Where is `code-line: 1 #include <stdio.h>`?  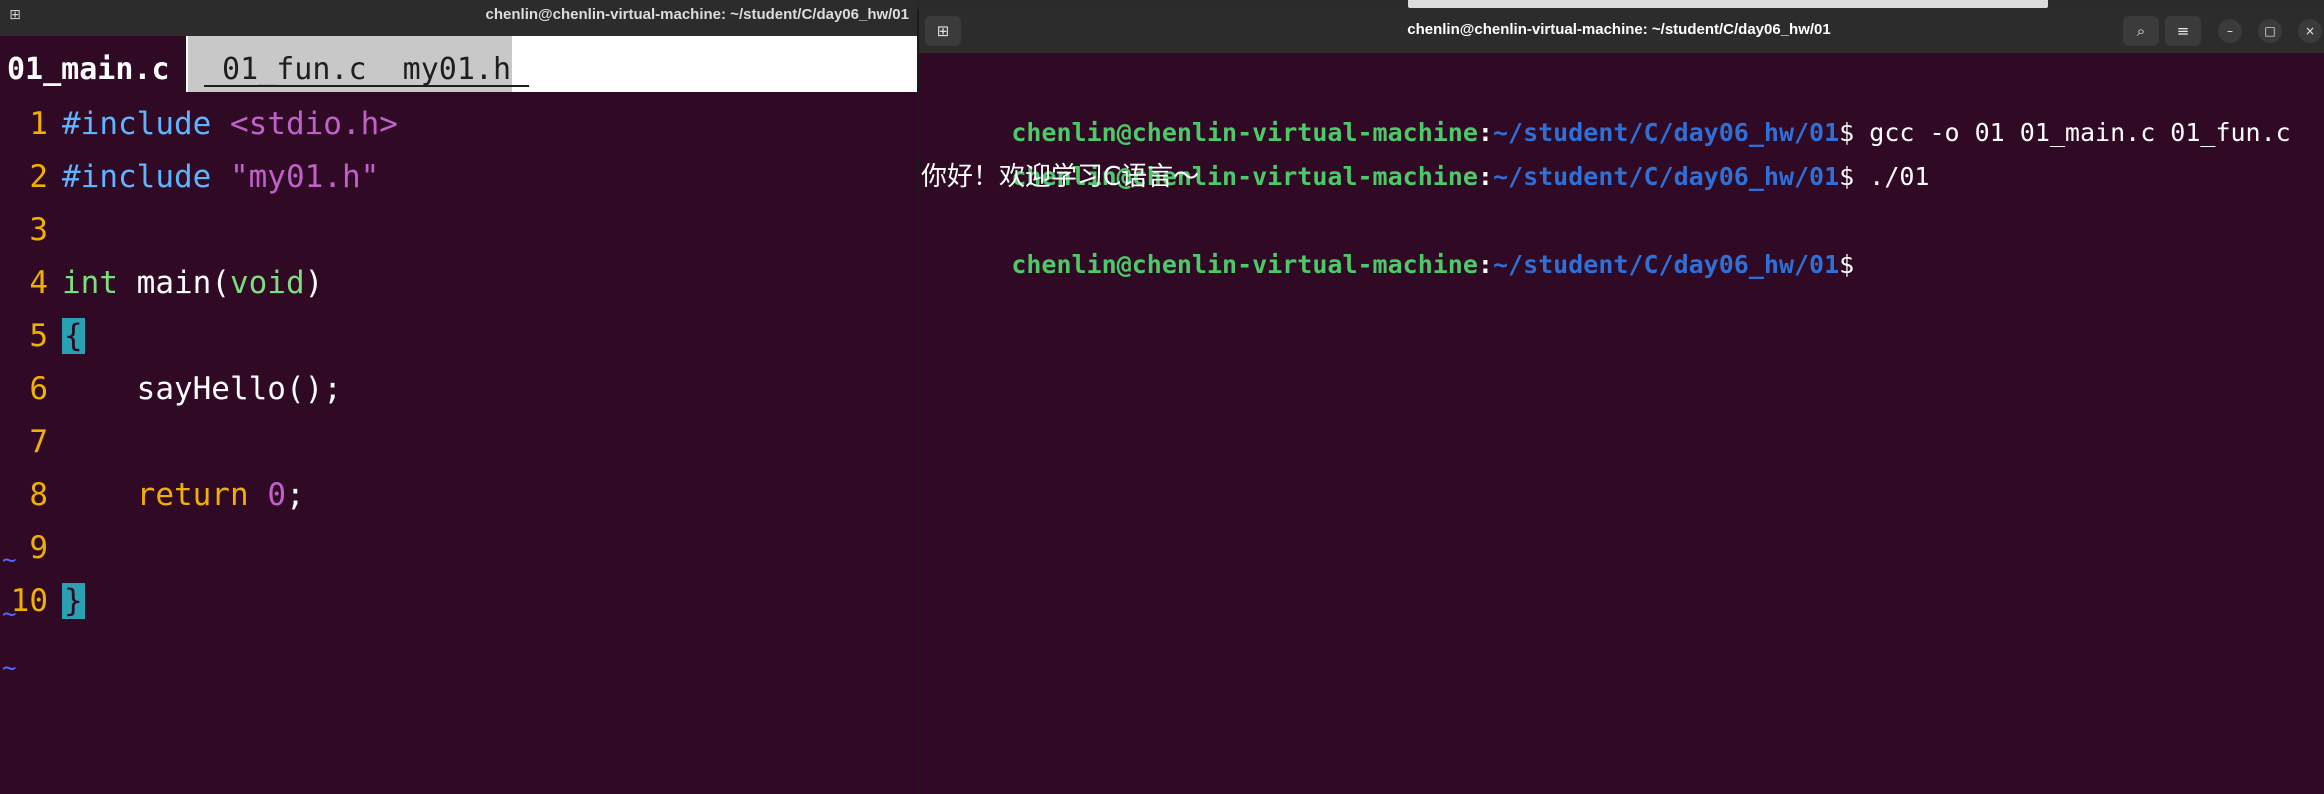 code-line: 1 #include <stdio.h> is located at coordinates (458, 124).